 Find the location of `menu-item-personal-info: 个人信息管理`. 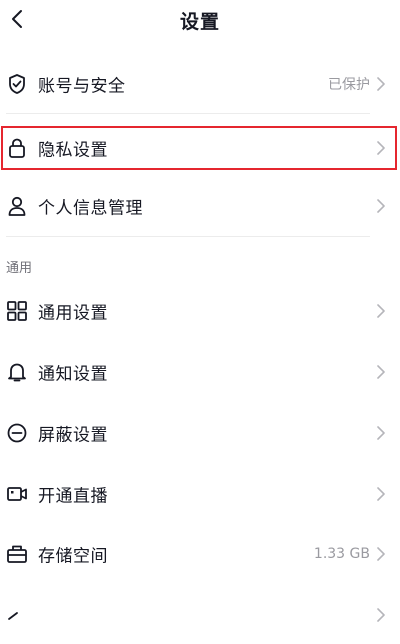

menu-item-personal-info: 个人信息管理 is located at coordinates (200, 206).